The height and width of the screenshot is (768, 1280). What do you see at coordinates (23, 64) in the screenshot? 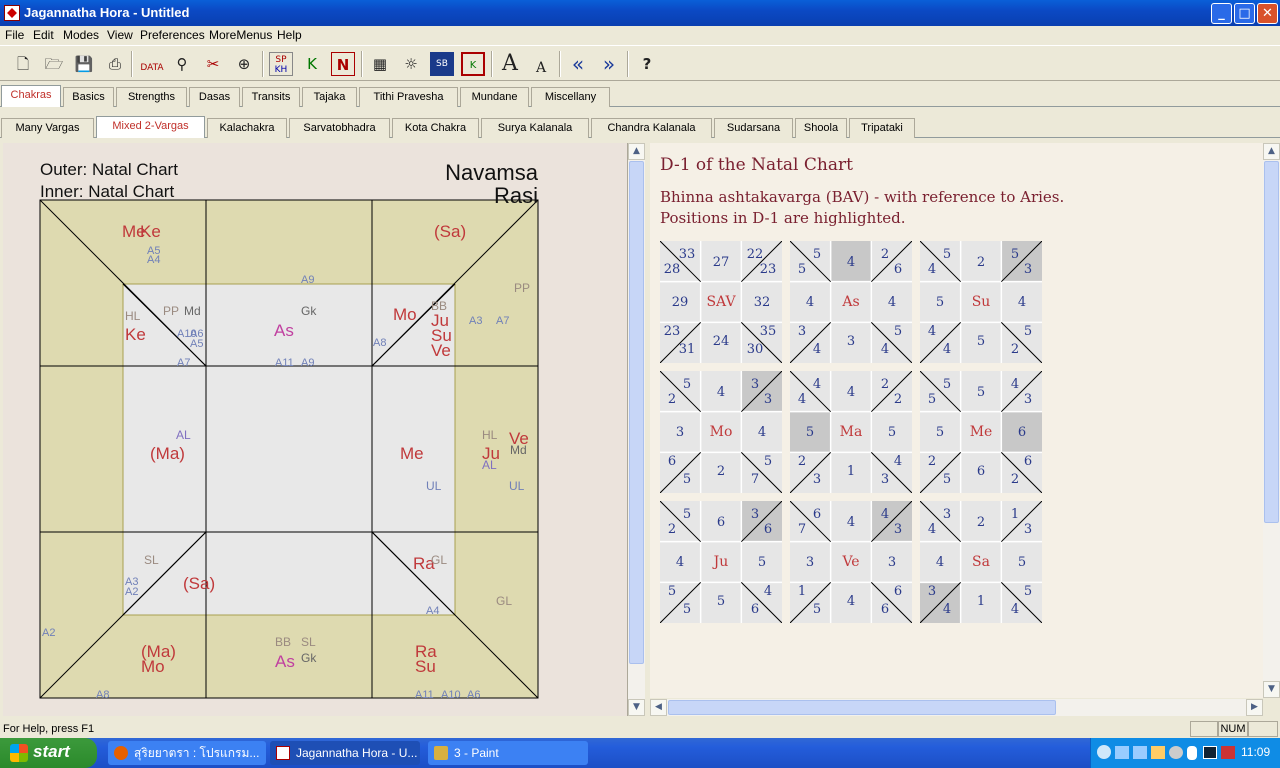
I see `new-icon: 🗋` at bounding box center [23, 64].